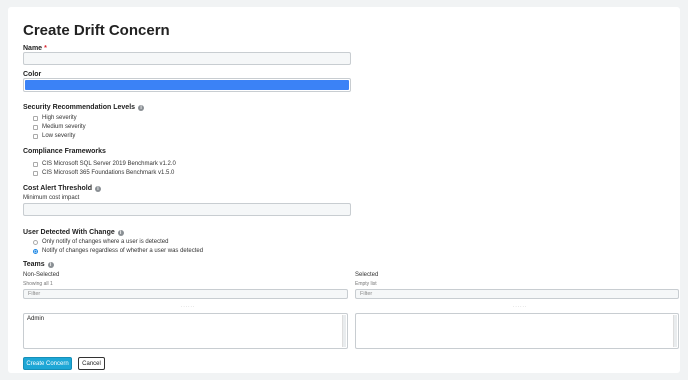 Image resolution: width=688 pixels, height=380 pixels. Describe the element at coordinates (367, 275) in the screenshot. I see `selected-title: Selected` at that location.